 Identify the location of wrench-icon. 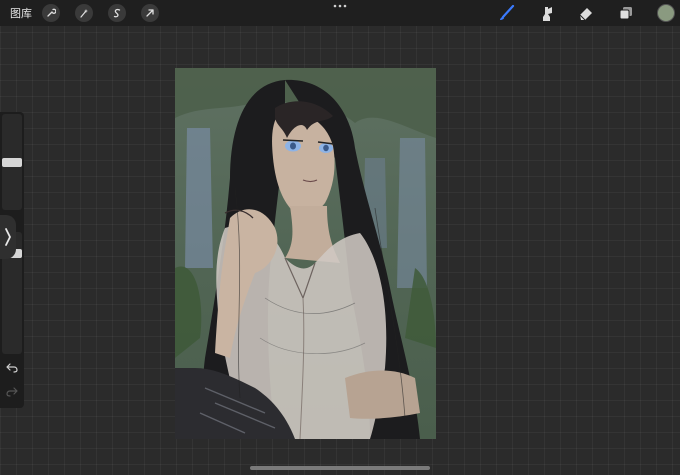
(51, 13).